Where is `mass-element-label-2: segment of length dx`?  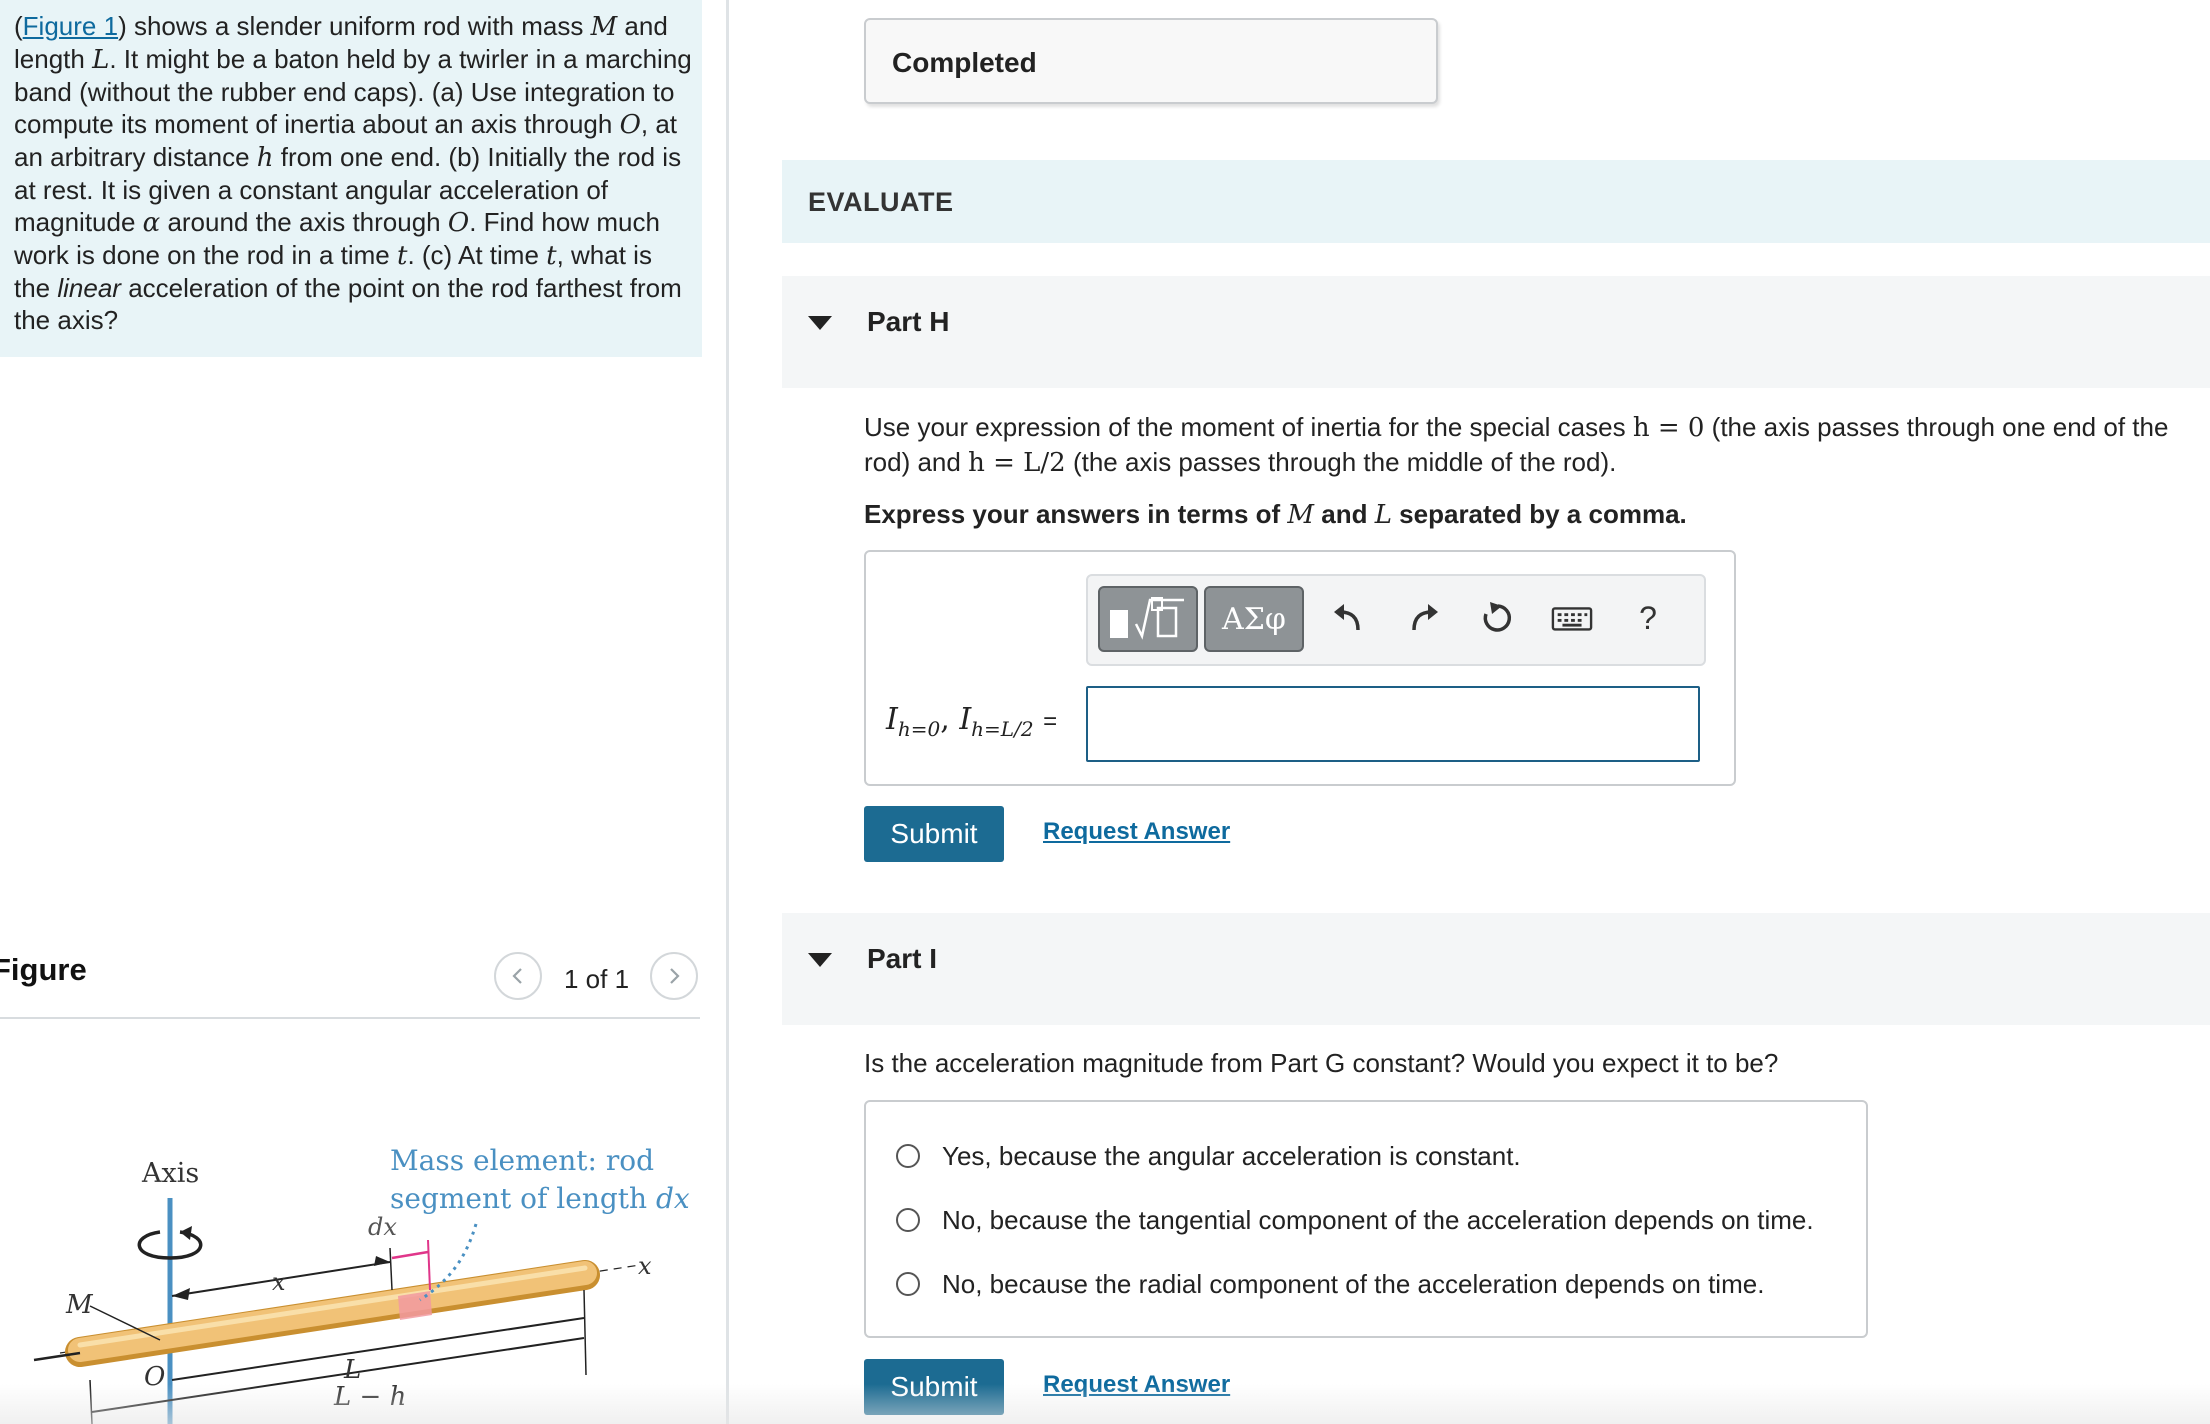
mass-element-label-2: segment of length dx is located at coordinates (540, 1198).